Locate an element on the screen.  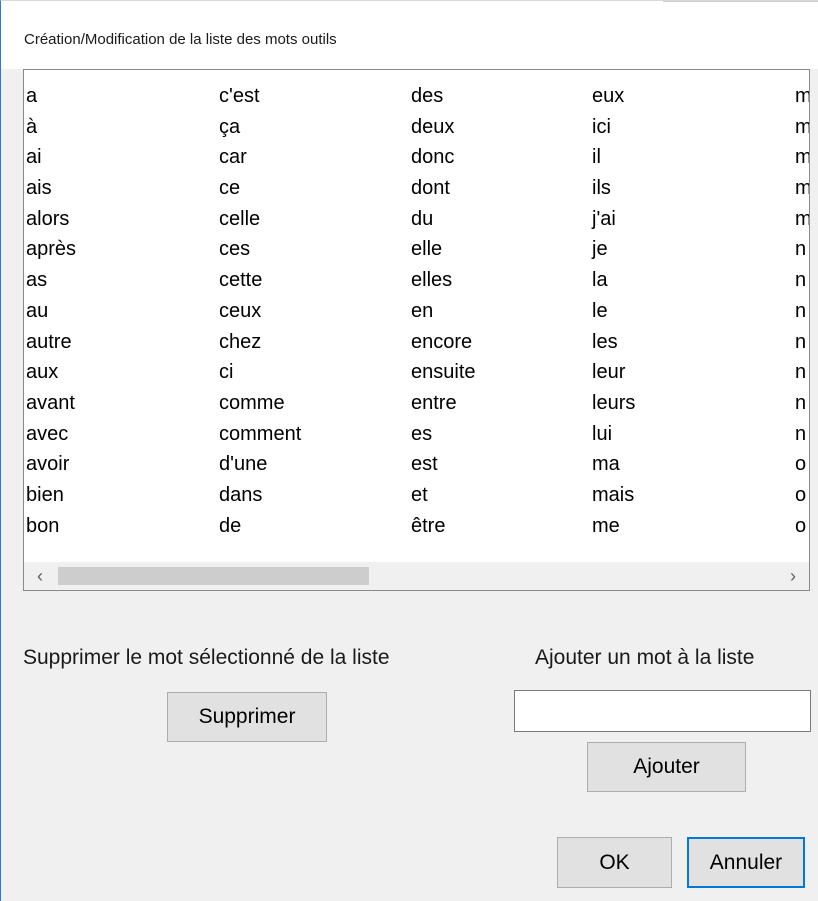
list-item: leur is located at coordinates (613, 372).